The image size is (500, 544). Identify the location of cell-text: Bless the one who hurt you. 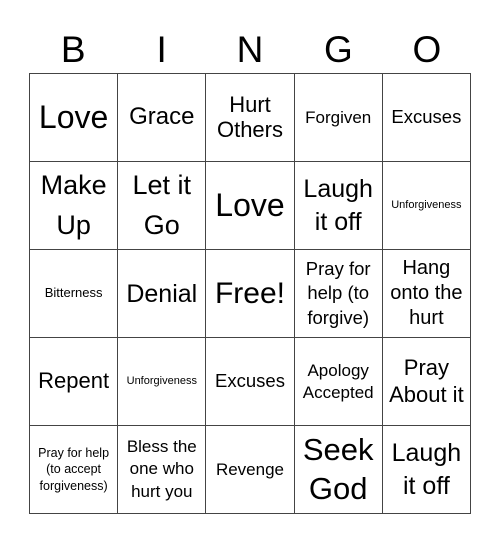
(161, 469).